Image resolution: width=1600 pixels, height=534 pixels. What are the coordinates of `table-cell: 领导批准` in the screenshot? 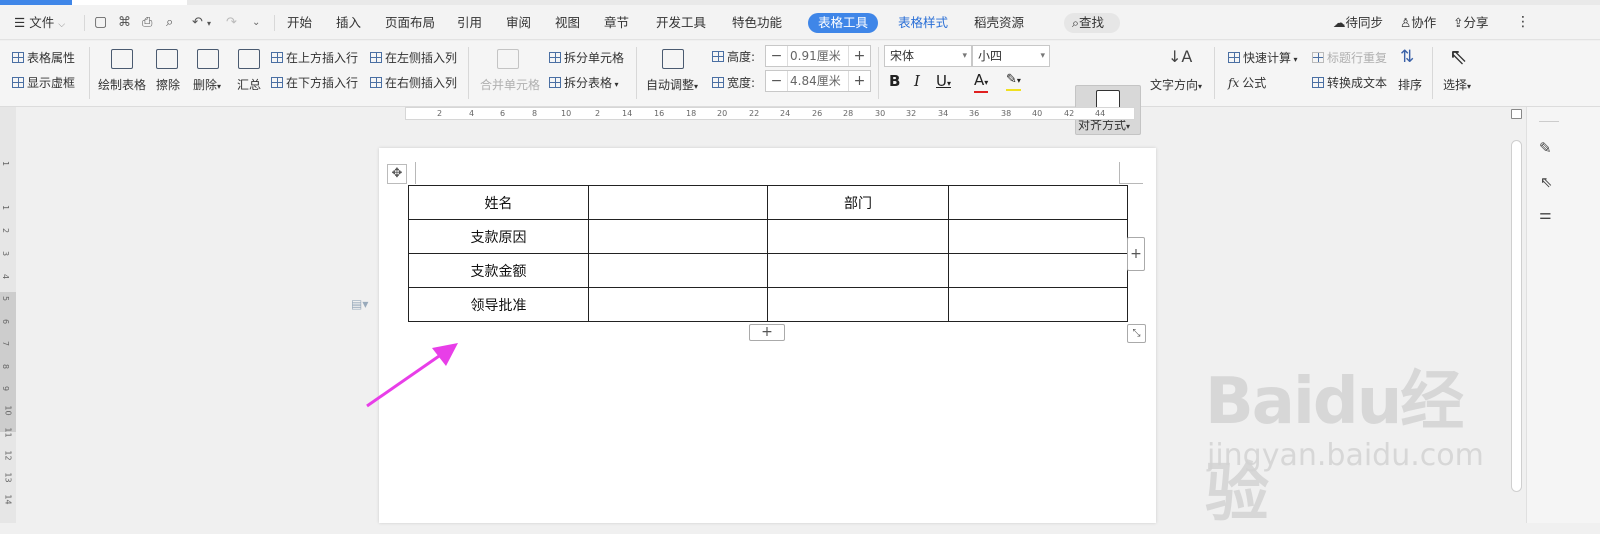 It's located at (498, 304).